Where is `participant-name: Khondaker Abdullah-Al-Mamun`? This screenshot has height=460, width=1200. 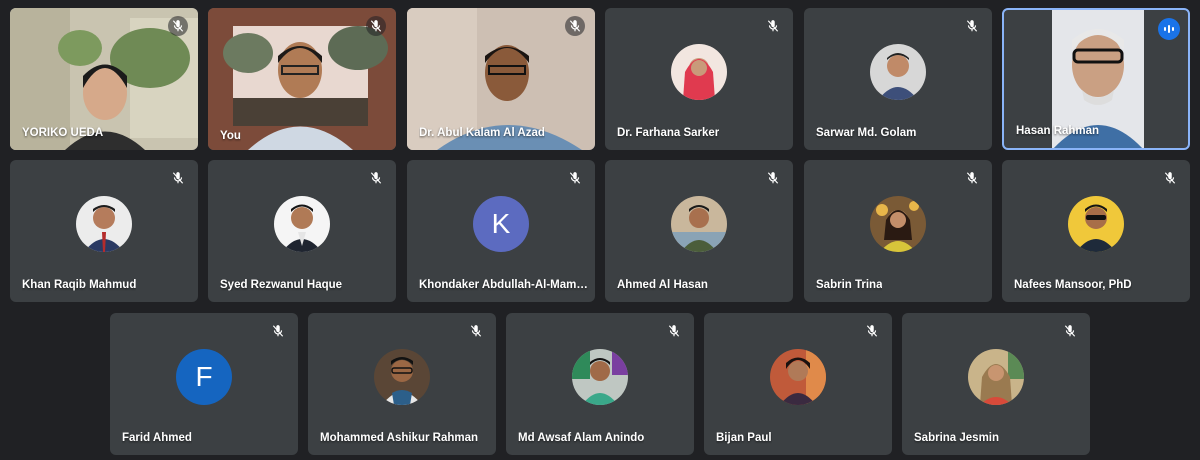 participant-name: Khondaker Abdullah-Al-Mamun is located at coordinates (504, 285).